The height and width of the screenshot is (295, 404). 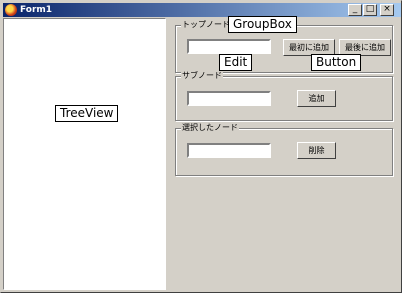 What do you see at coordinates (87, 113) in the screenshot?
I see `callout-treeview: TreeView` at bounding box center [87, 113].